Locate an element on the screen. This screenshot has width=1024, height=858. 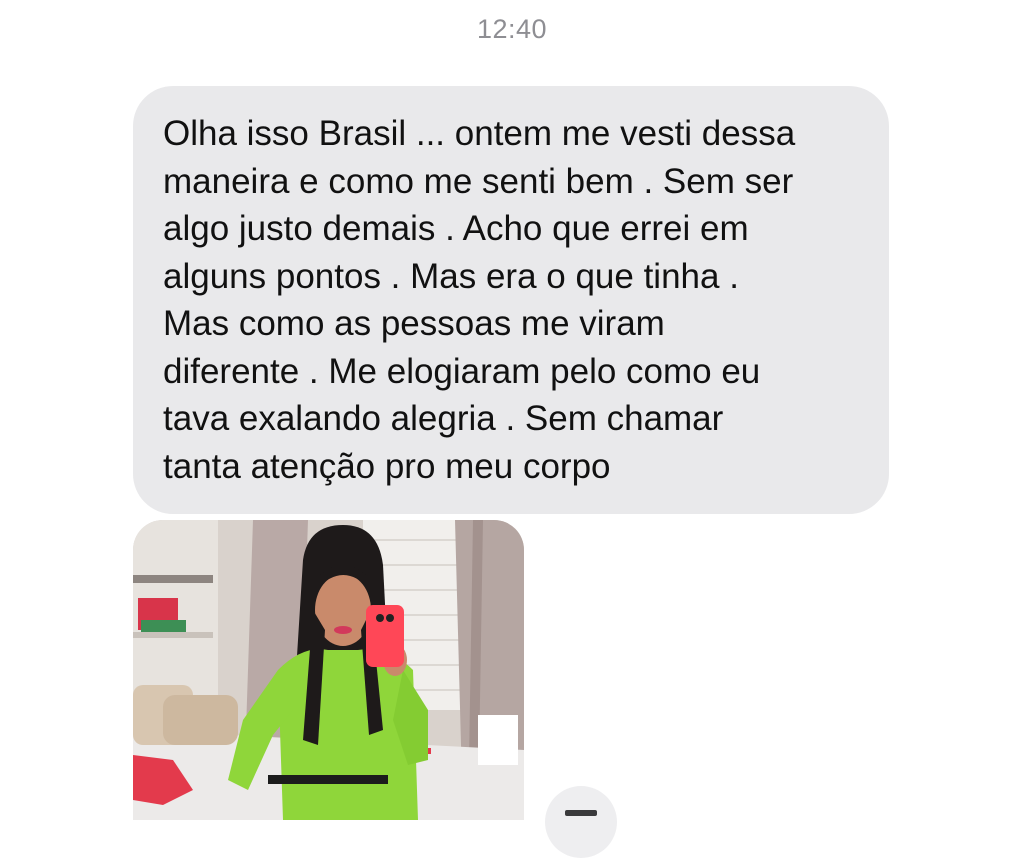
message-line: tanta atenção pro meu corpo is located at coordinates (387, 466).